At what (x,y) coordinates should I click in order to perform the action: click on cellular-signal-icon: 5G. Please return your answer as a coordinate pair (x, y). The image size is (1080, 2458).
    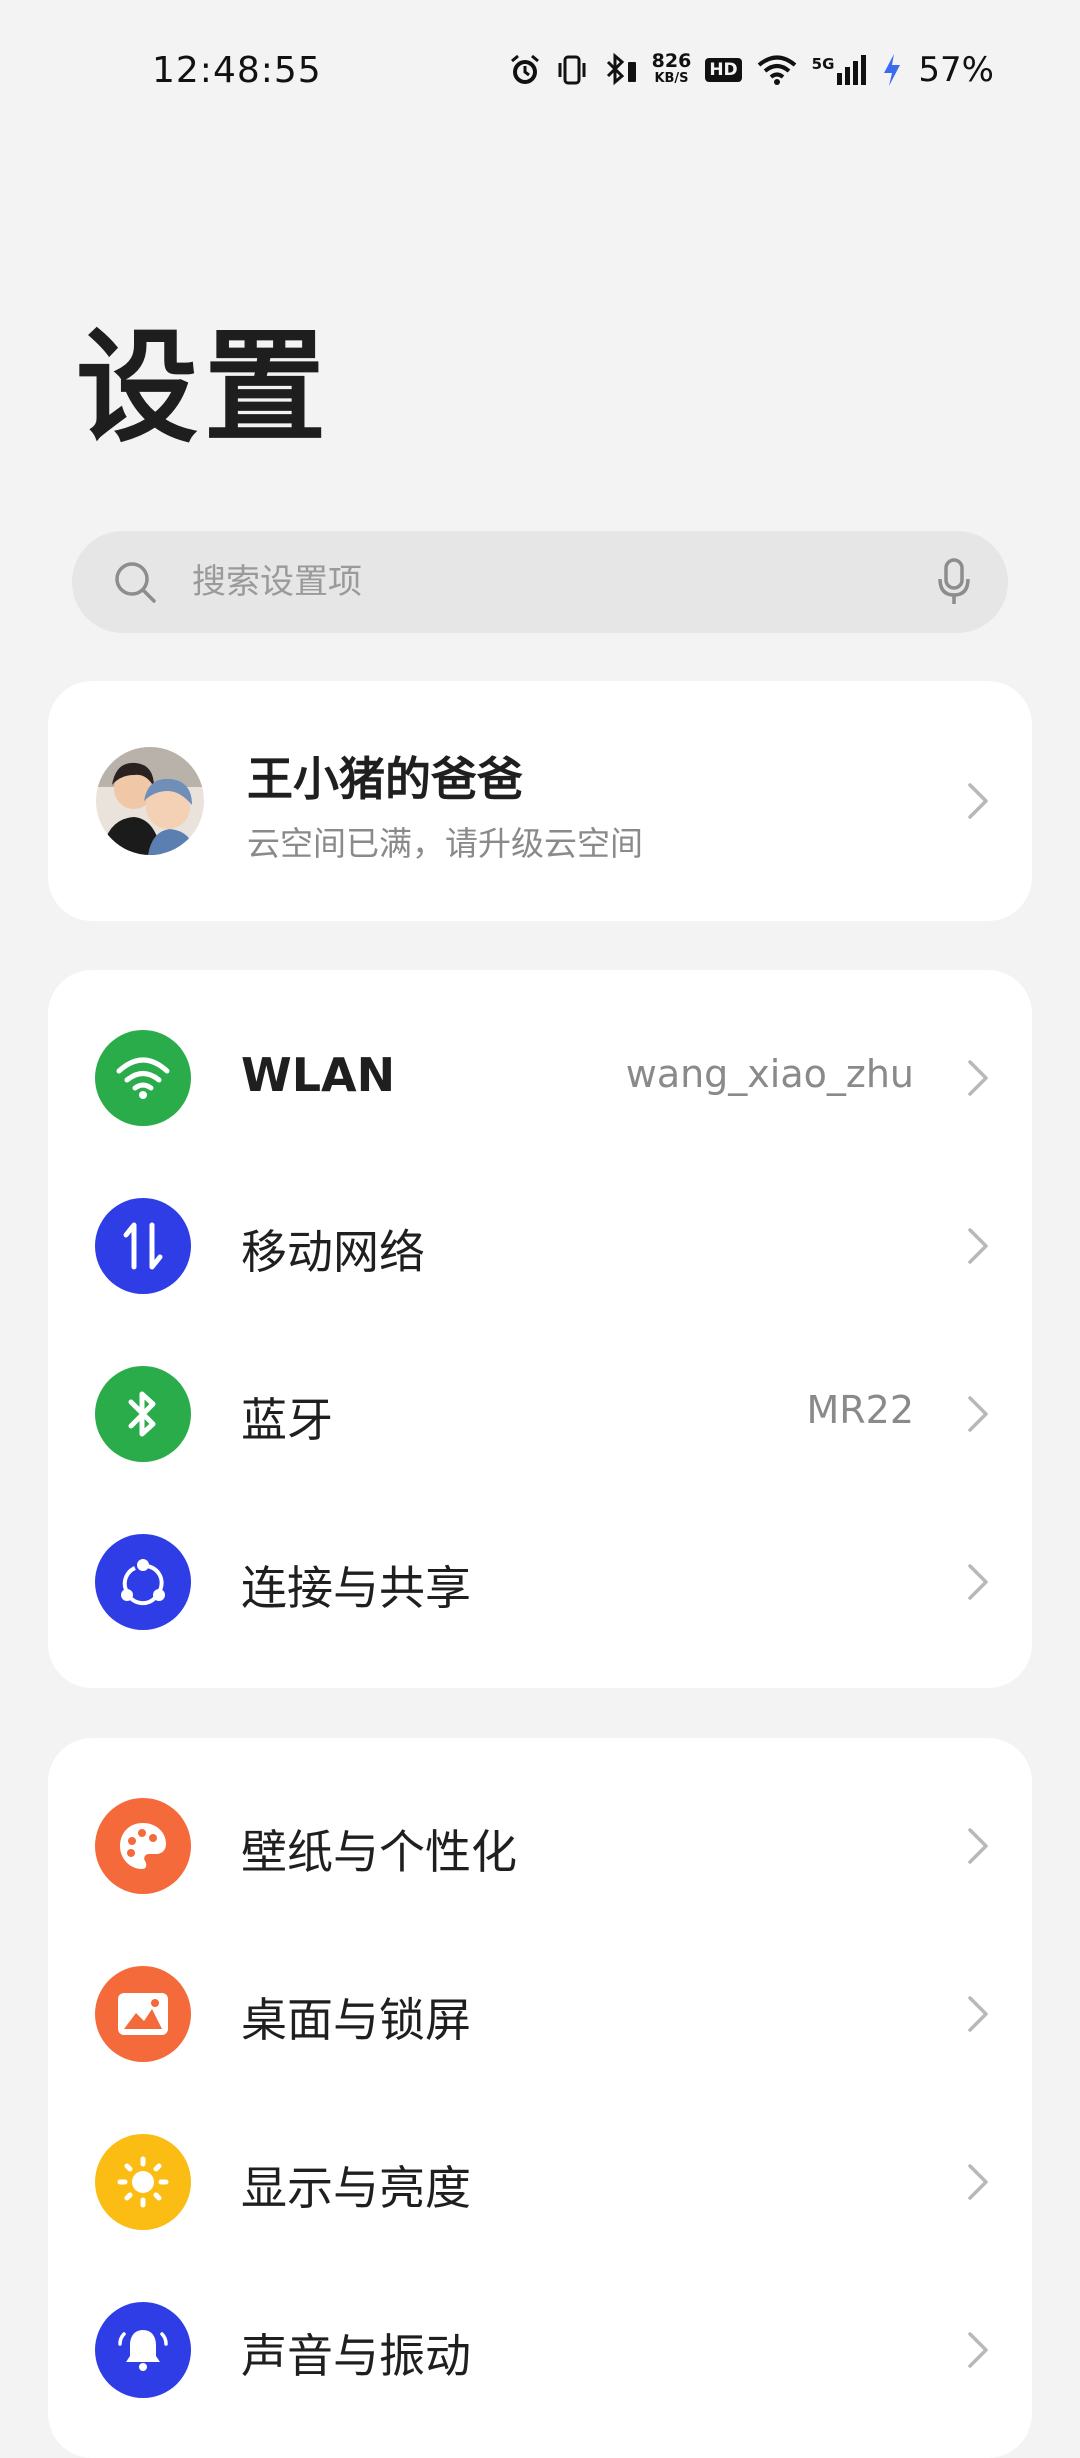
    Looking at the image, I should click on (840, 70).